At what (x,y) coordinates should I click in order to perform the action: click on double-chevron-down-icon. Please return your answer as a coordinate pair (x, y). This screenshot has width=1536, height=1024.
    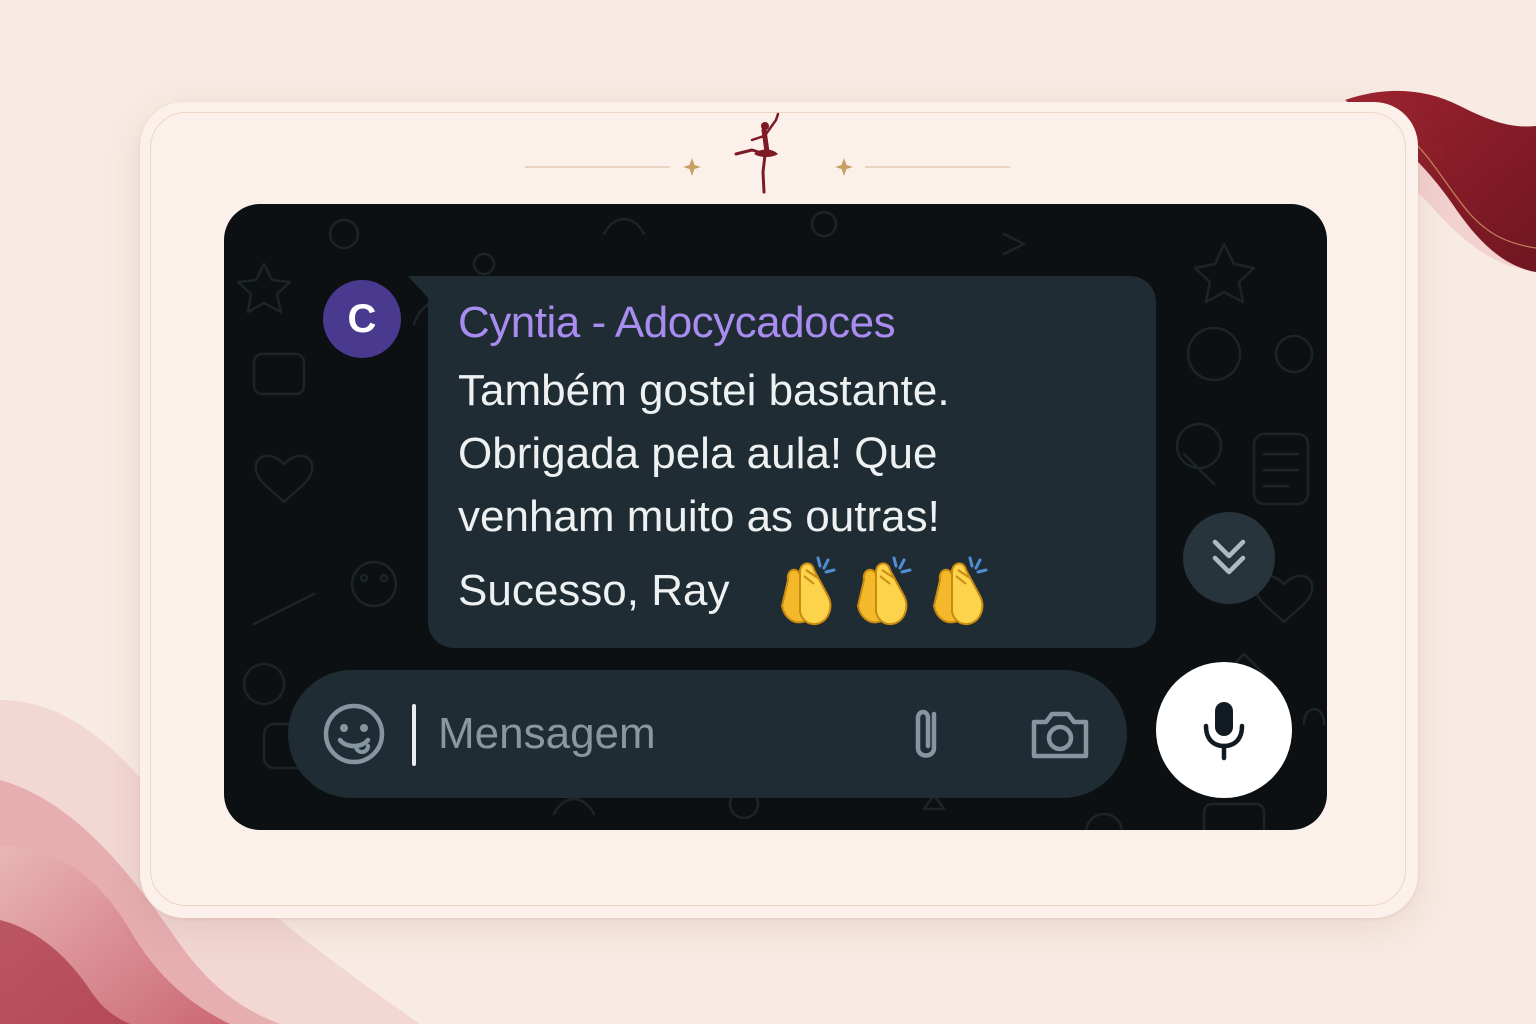
    Looking at the image, I should click on (1229, 557).